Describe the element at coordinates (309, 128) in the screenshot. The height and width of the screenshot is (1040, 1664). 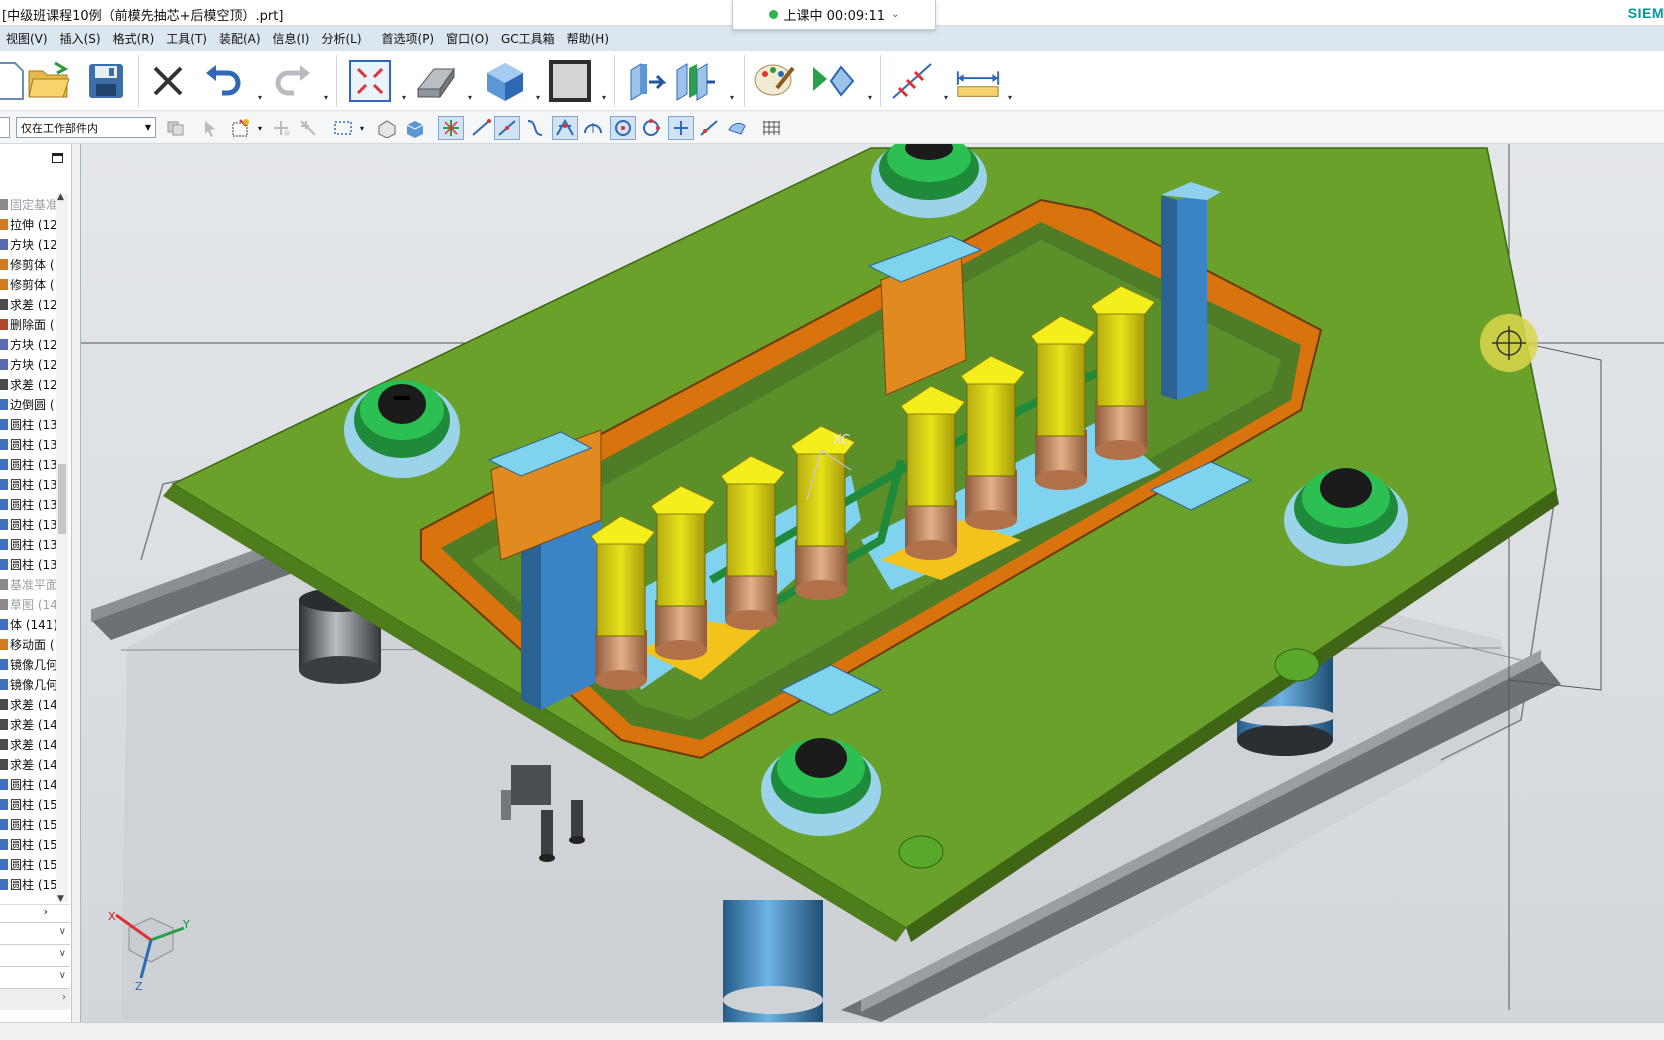
I see `snap-grid-icon` at that location.